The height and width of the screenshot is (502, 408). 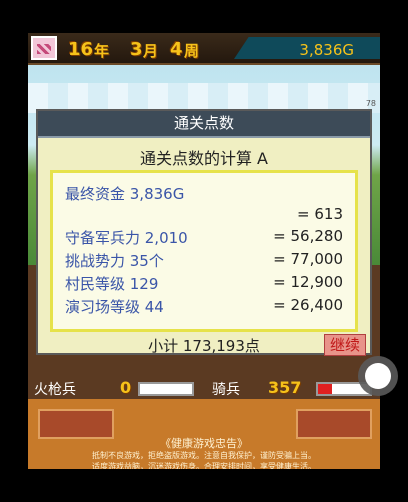 I want to click on warning-line-2: 适度游戏益脑，沉迷游戏伤身。合理安排时间，享受健康生活。, so click(x=204, y=465).